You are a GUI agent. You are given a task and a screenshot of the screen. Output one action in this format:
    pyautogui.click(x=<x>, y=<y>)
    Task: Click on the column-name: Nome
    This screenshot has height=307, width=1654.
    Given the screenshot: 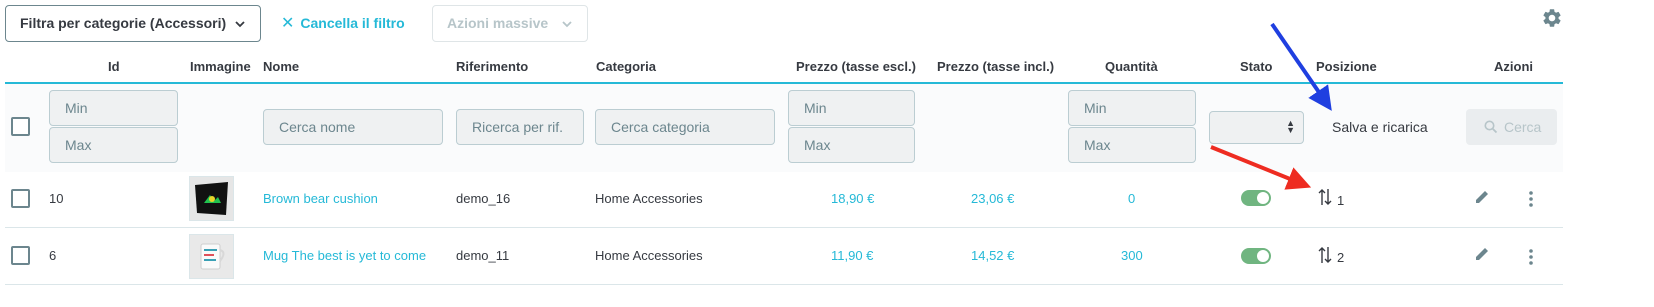 What is the action you would take?
    pyautogui.click(x=281, y=66)
    